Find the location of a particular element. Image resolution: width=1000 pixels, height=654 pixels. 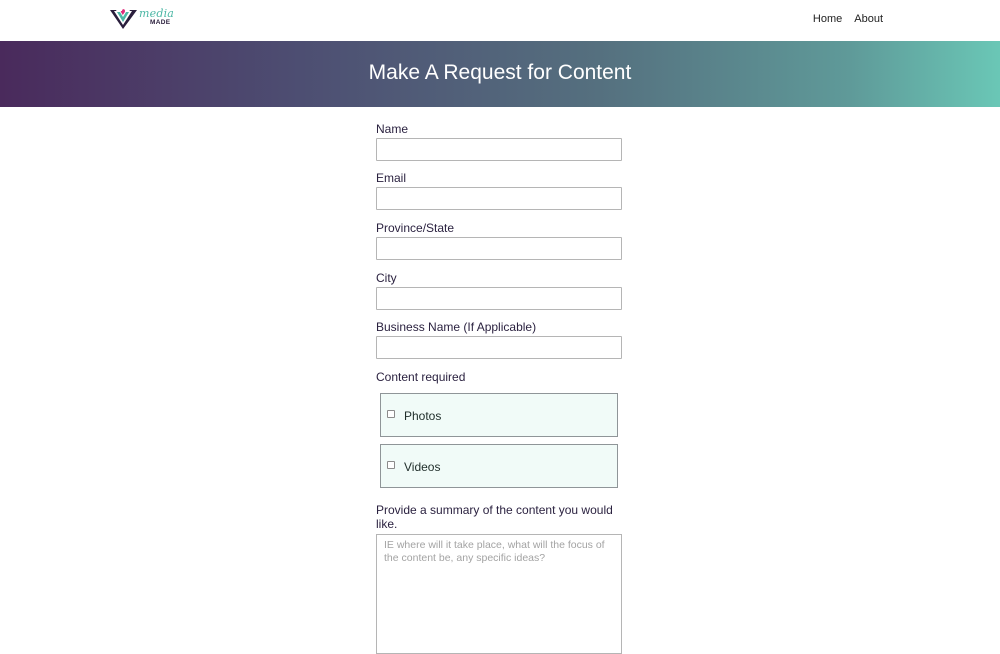

email-field is located at coordinates (499, 198).